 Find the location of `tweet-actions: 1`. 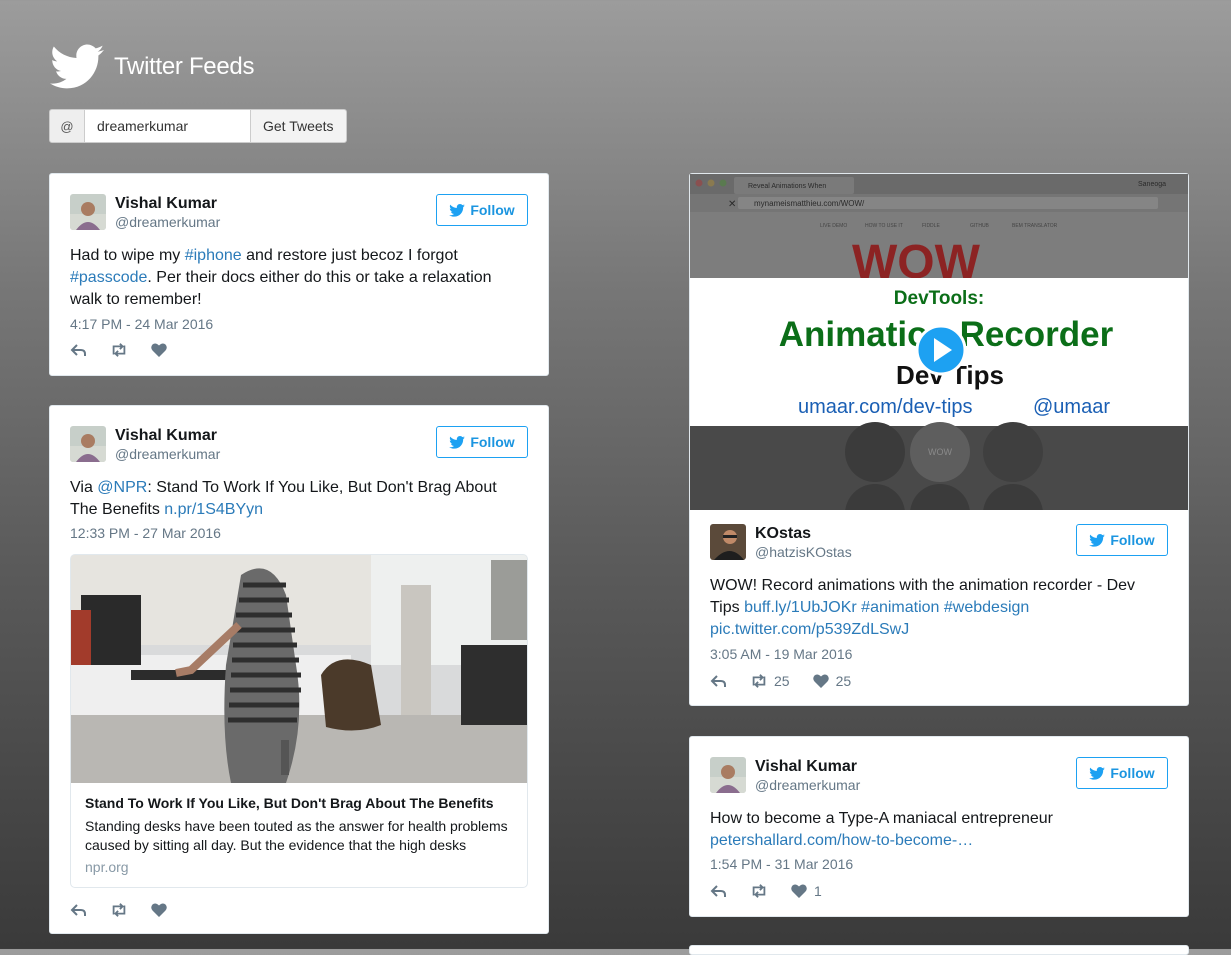

tweet-actions: 1 is located at coordinates (777, 891).